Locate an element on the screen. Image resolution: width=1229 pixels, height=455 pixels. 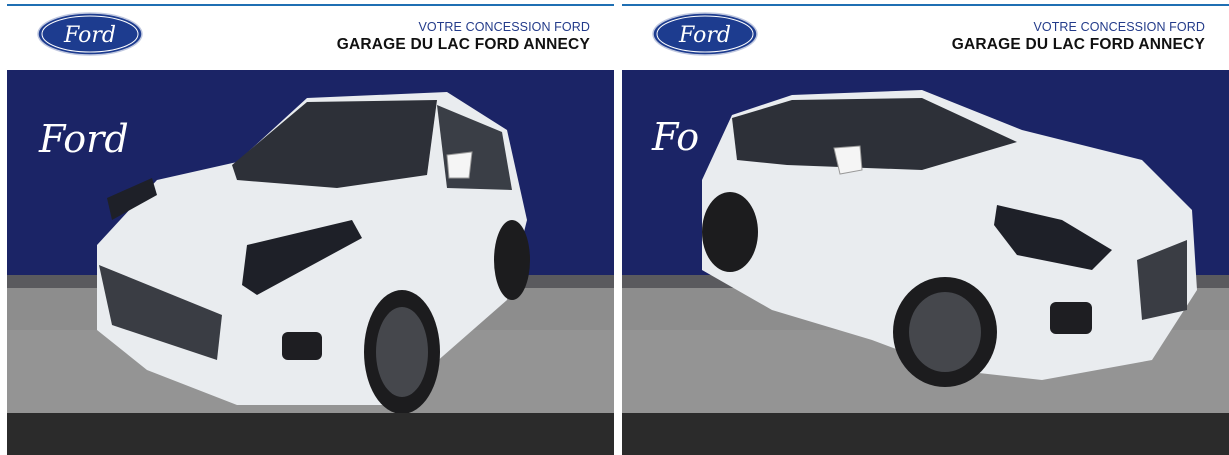
wall-ford-script: Ford is located at coordinates (83, 139).